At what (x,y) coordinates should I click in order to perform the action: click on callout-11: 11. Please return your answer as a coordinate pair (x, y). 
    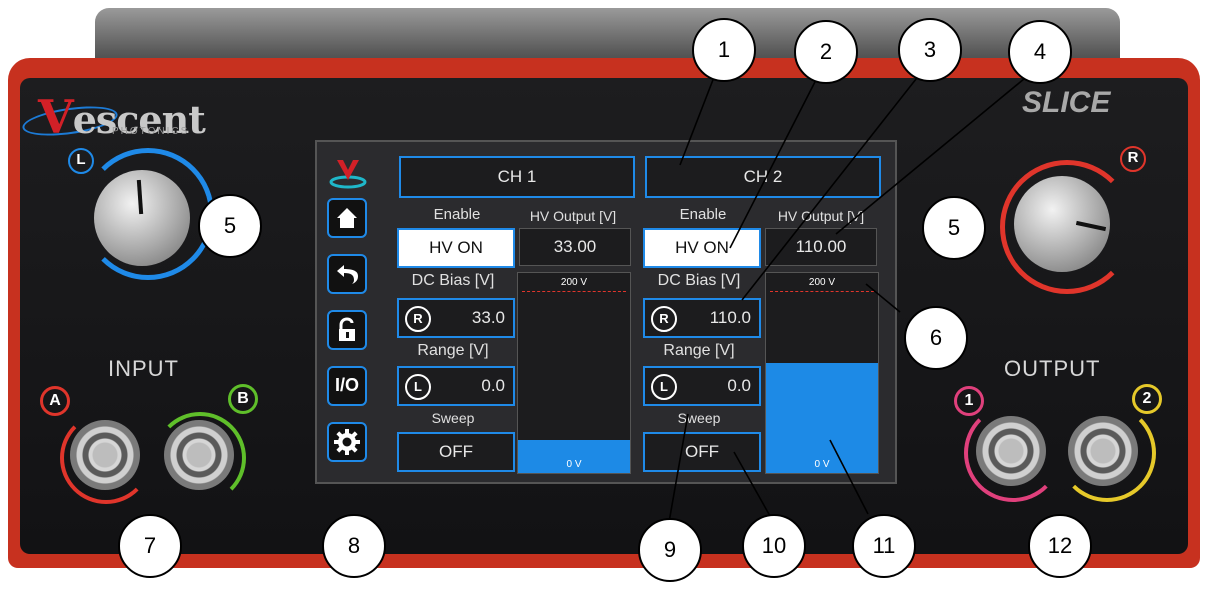
    Looking at the image, I should click on (884, 546).